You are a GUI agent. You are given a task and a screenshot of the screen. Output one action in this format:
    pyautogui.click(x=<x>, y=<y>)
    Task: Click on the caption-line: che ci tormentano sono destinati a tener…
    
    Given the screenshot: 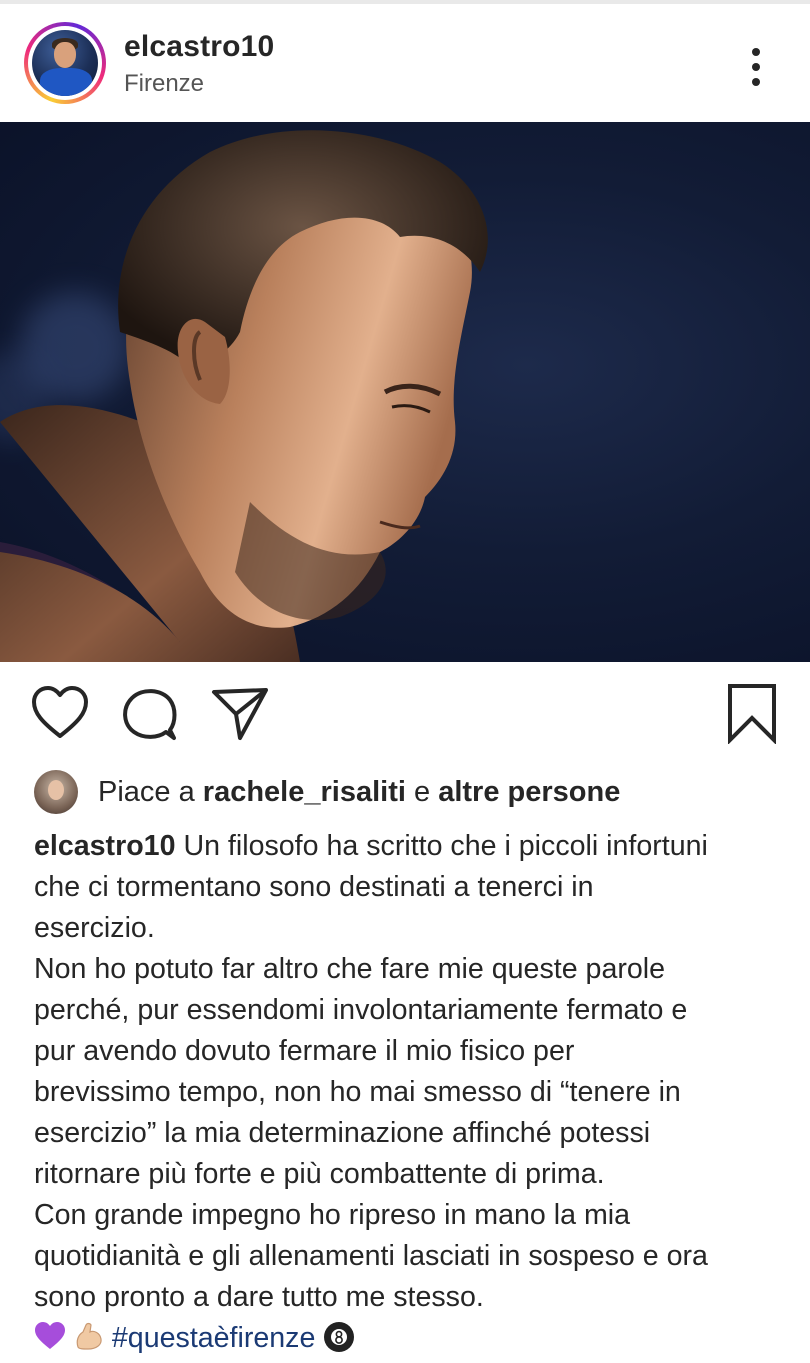 What is the action you would take?
    pyautogui.click(x=314, y=887)
    